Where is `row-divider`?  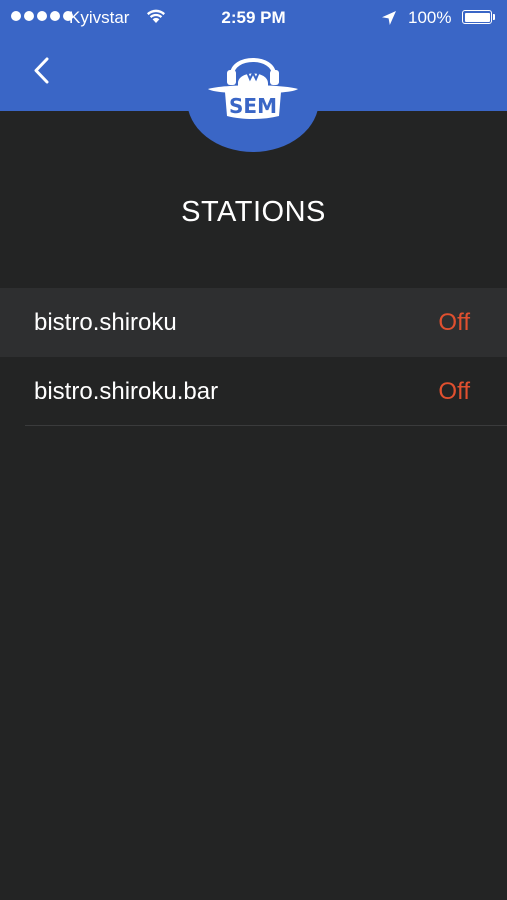
row-divider is located at coordinates (266, 425).